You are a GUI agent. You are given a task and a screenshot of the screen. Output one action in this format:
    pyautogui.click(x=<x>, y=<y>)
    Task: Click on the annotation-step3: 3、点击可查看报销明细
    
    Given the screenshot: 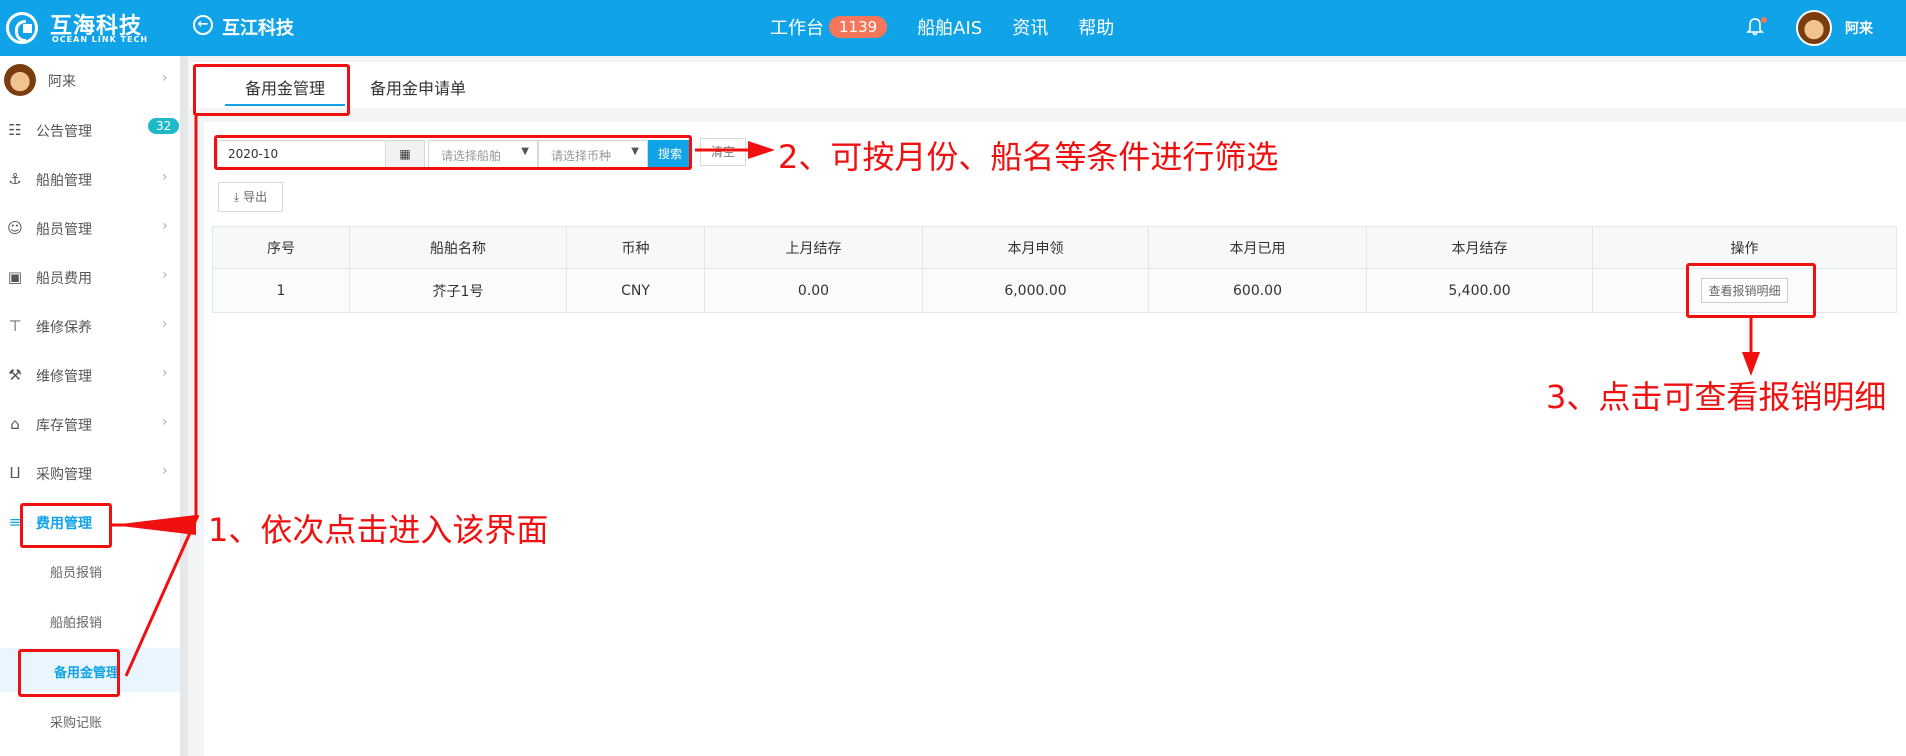 What is the action you would take?
    pyautogui.click(x=1716, y=397)
    